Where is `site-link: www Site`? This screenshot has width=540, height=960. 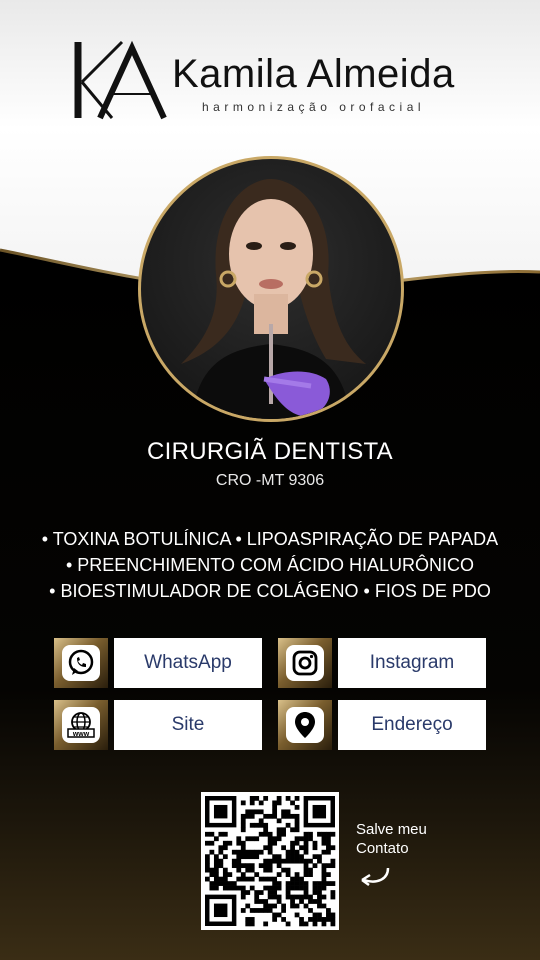
site-link: www Site is located at coordinates (158, 725).